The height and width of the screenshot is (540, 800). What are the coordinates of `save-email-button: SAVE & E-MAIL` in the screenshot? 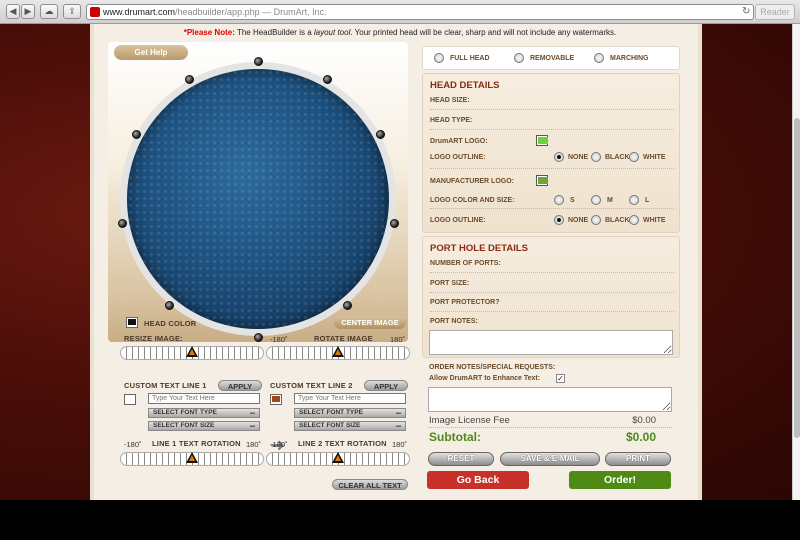 It's located at (550, 459).